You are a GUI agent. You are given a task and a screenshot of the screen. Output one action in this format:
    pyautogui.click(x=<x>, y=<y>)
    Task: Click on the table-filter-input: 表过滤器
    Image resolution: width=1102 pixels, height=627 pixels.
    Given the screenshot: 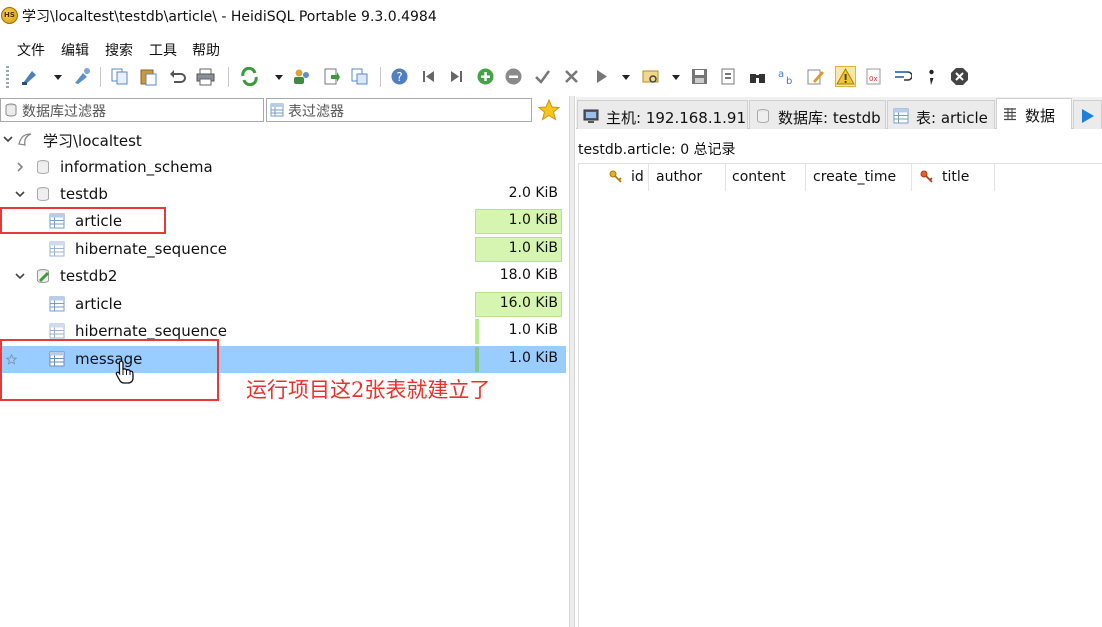 What is the action you would take?
    pyautogui.click(x=399, y=110)
    